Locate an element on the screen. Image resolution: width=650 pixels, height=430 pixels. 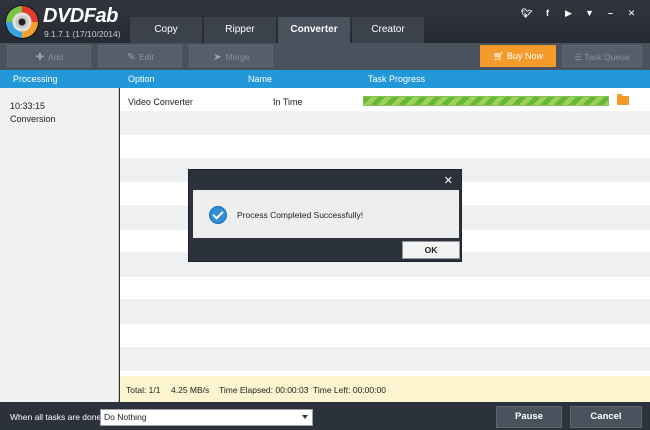
task-option: Video Converter is located at coordinates (160, 102).